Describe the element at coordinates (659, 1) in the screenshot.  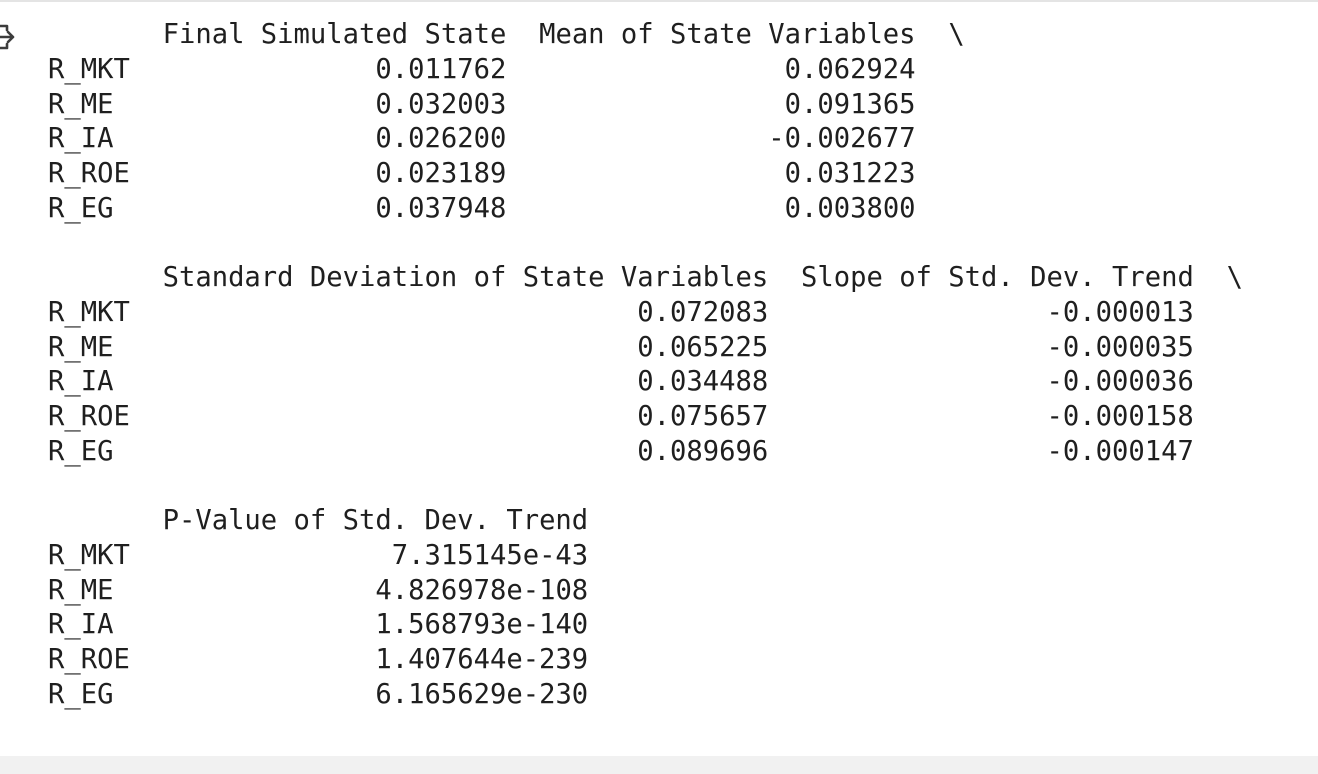
I see `output-top-border` at that location.